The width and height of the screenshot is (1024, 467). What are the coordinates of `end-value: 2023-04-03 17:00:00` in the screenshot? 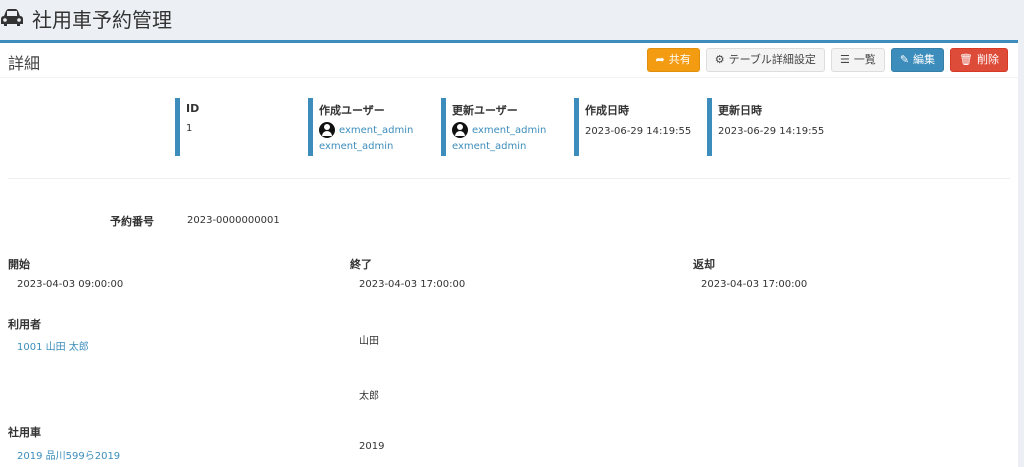 It's located at (412, 284).